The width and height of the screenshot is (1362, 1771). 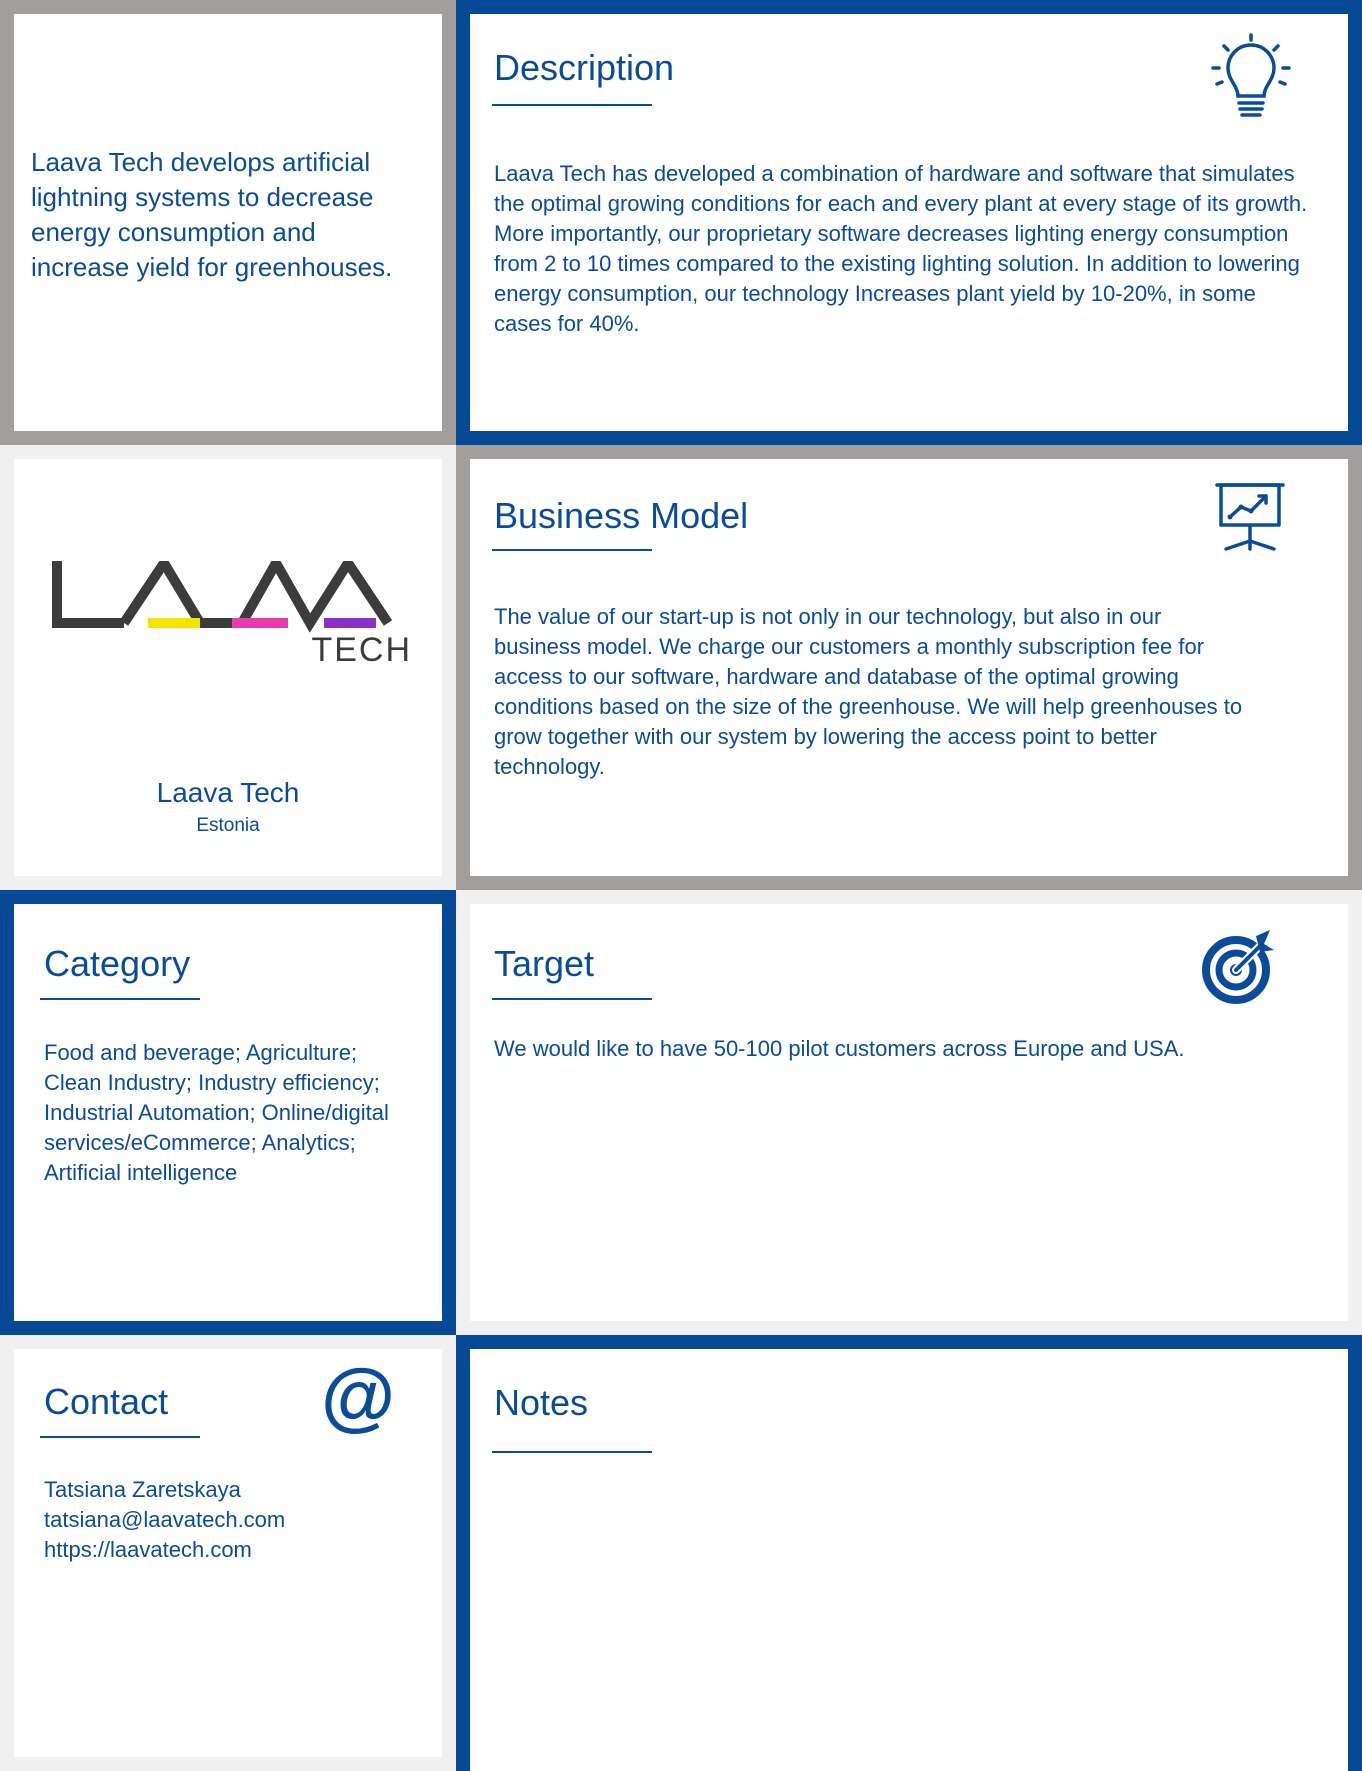 I want to click on contact-website: https://laavatech.com, so click(x=148, y=1550).